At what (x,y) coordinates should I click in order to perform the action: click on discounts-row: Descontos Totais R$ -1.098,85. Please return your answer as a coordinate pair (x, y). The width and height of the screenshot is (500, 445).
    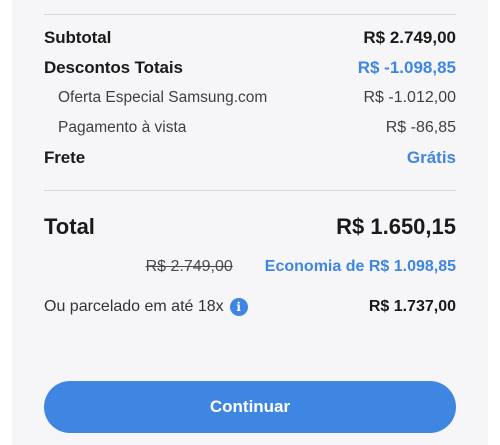
    Looking at the image, I should click on (250, 68).